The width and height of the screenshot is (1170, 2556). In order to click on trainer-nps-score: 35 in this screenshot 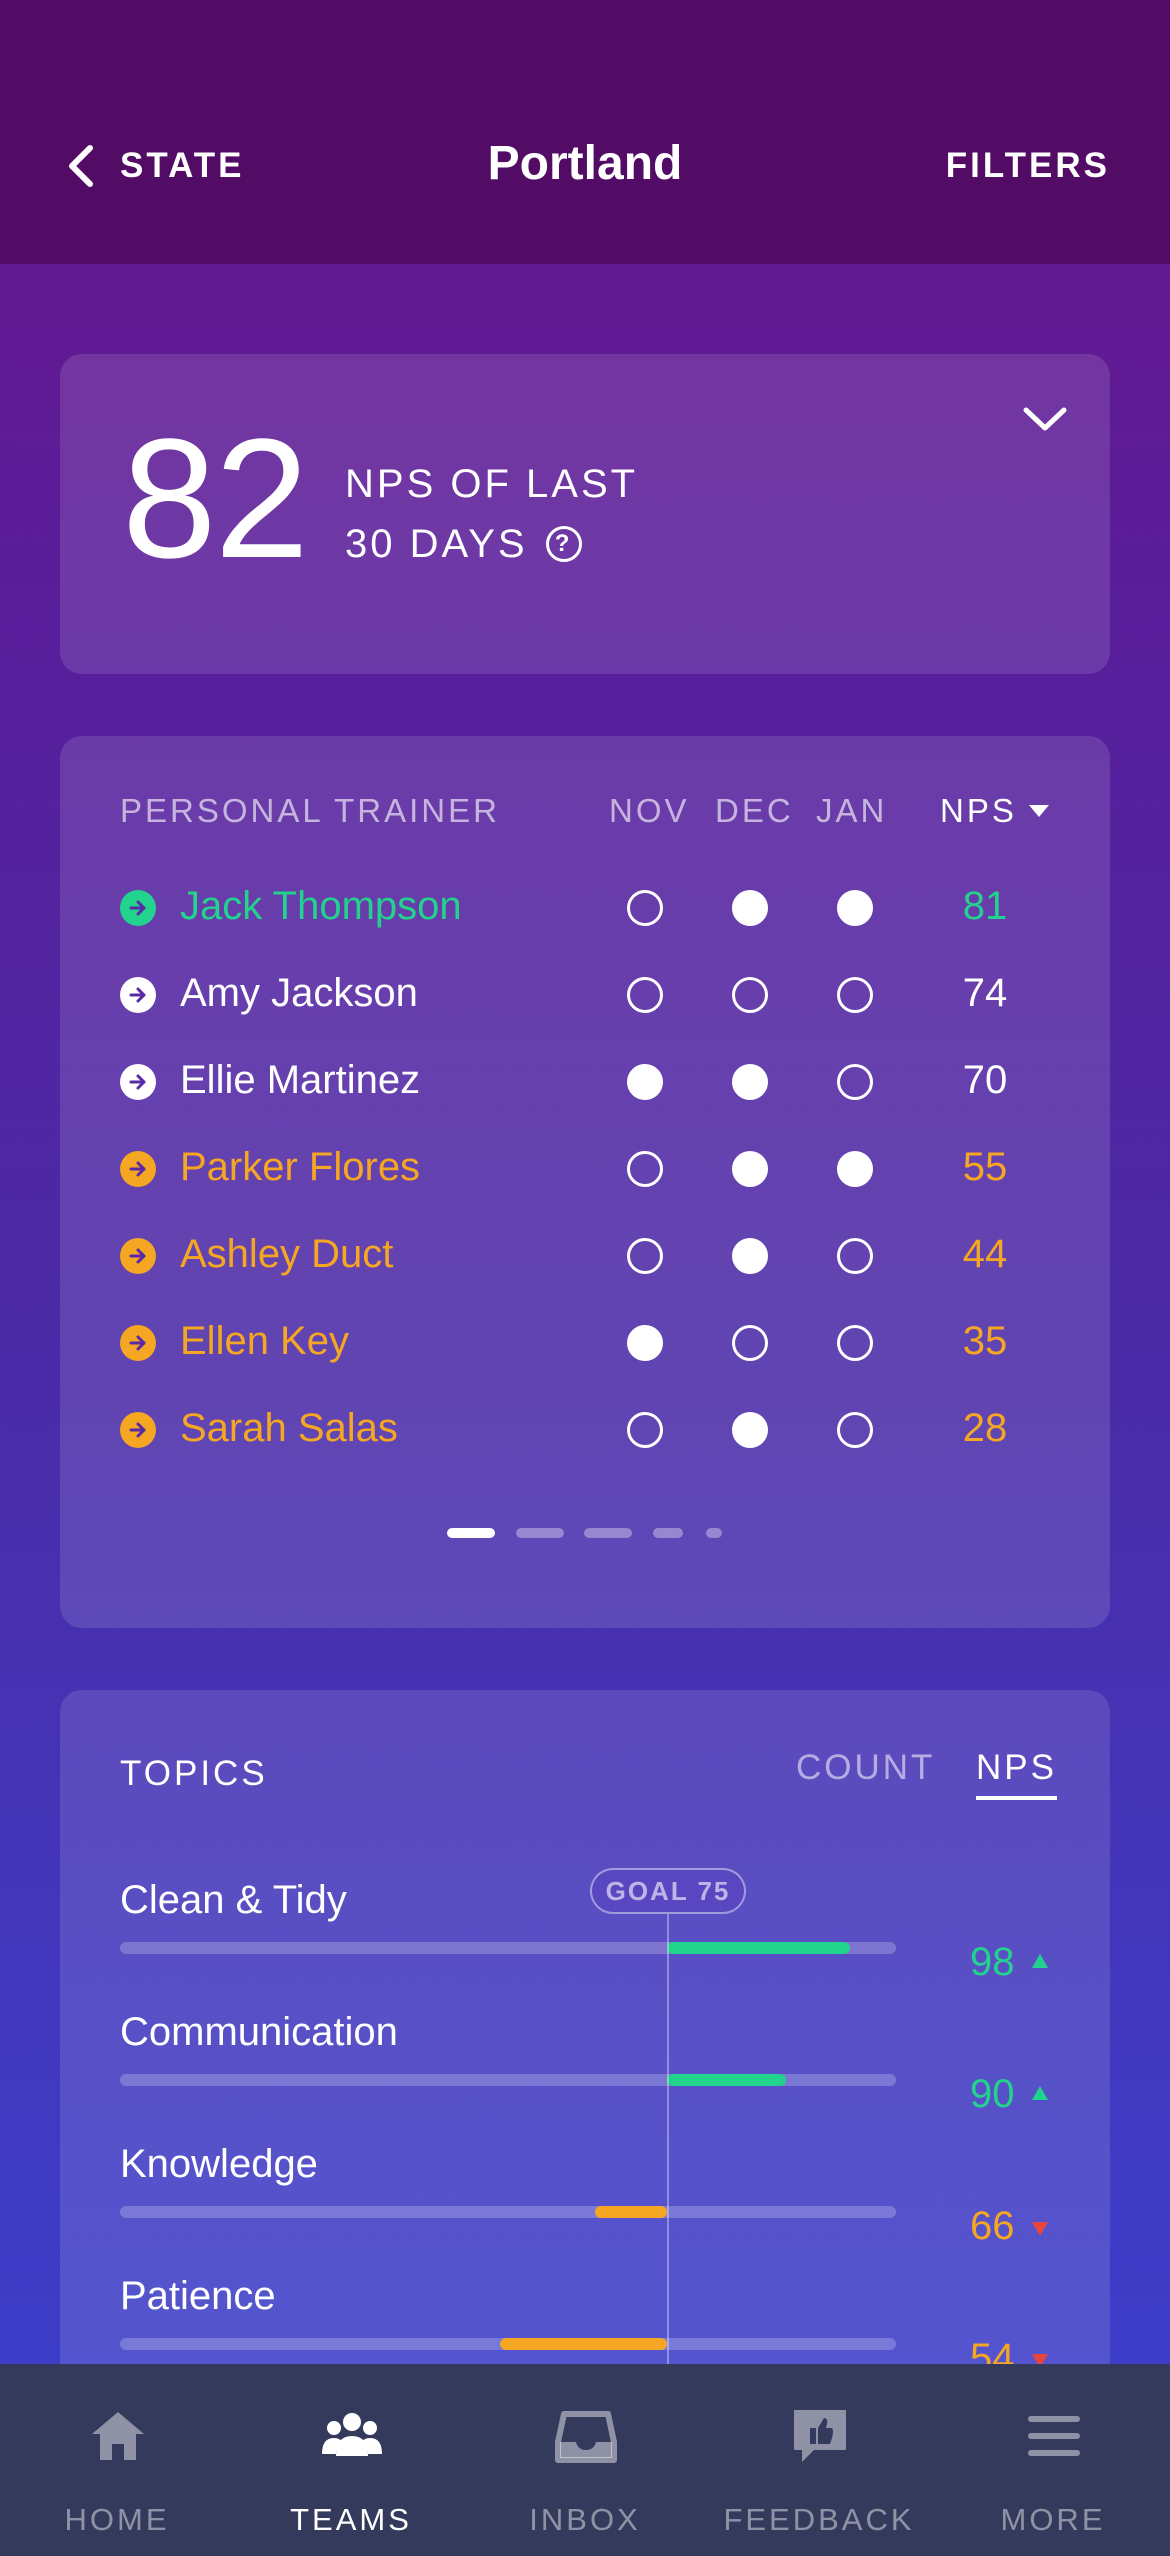, I will do `click(985, 1341)`.